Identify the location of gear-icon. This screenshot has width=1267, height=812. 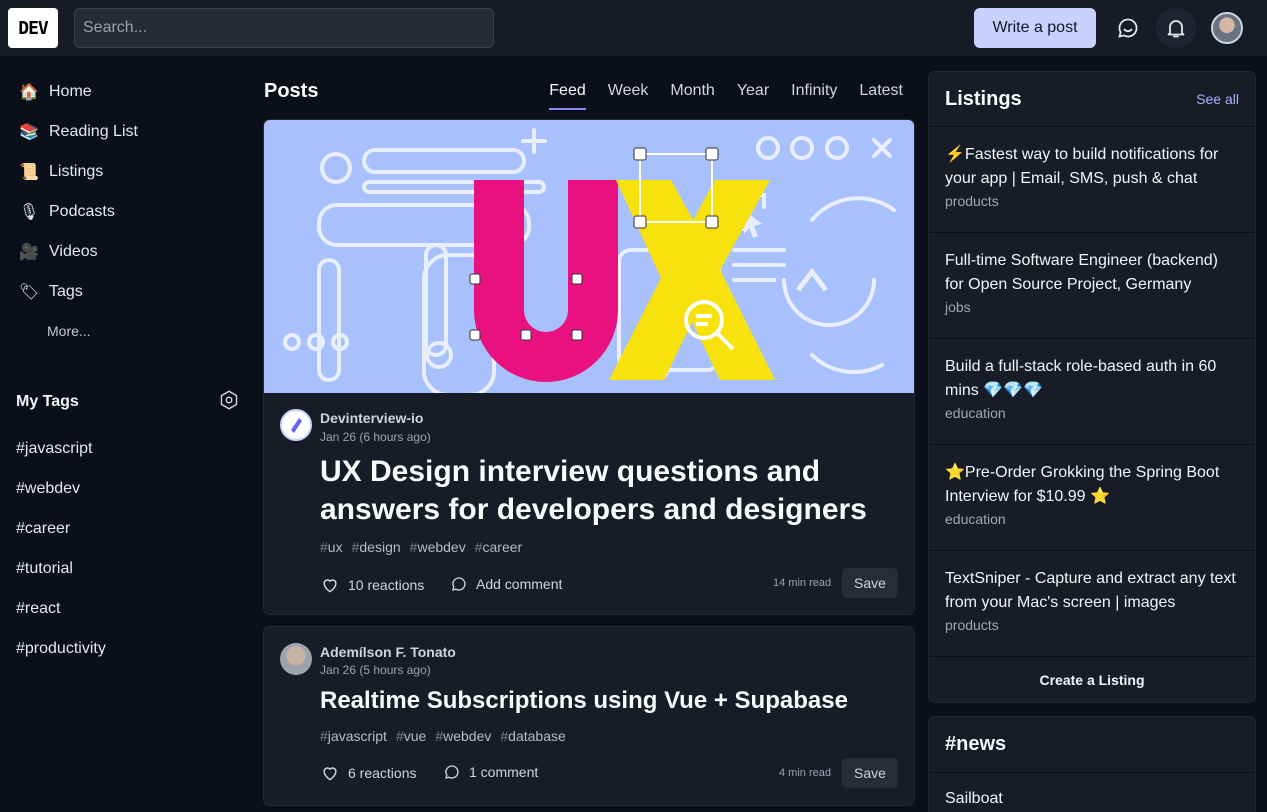
(229, 402).